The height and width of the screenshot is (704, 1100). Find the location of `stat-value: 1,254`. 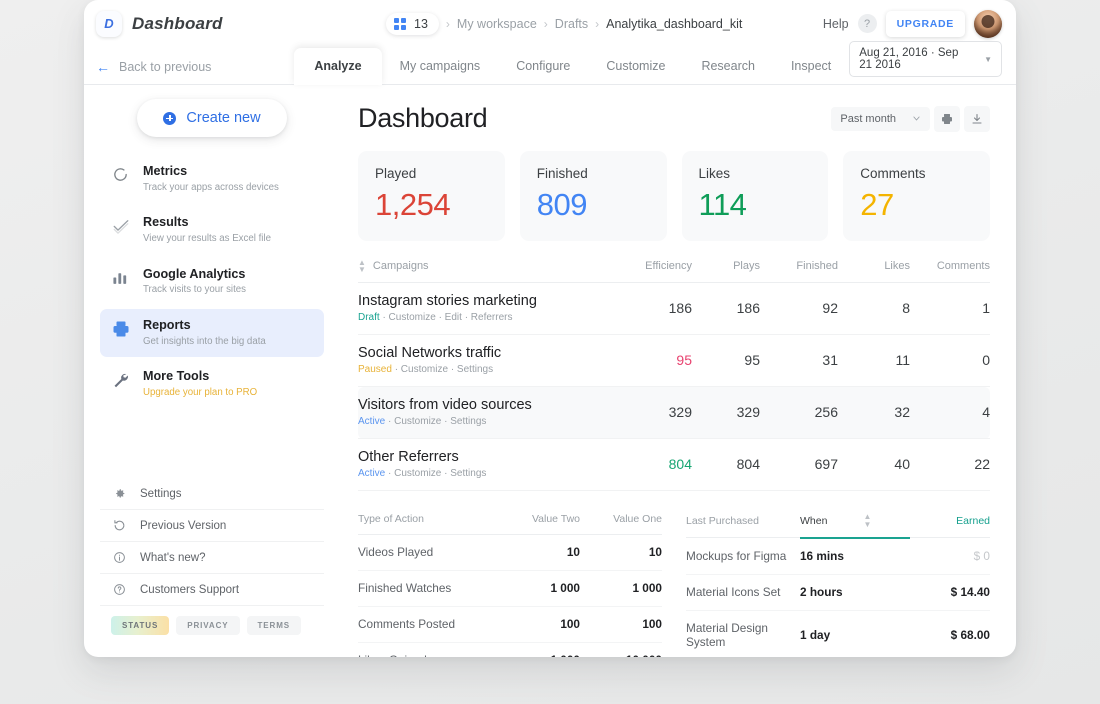

stat-value: 1,254 is located at coordinates (413, 204).